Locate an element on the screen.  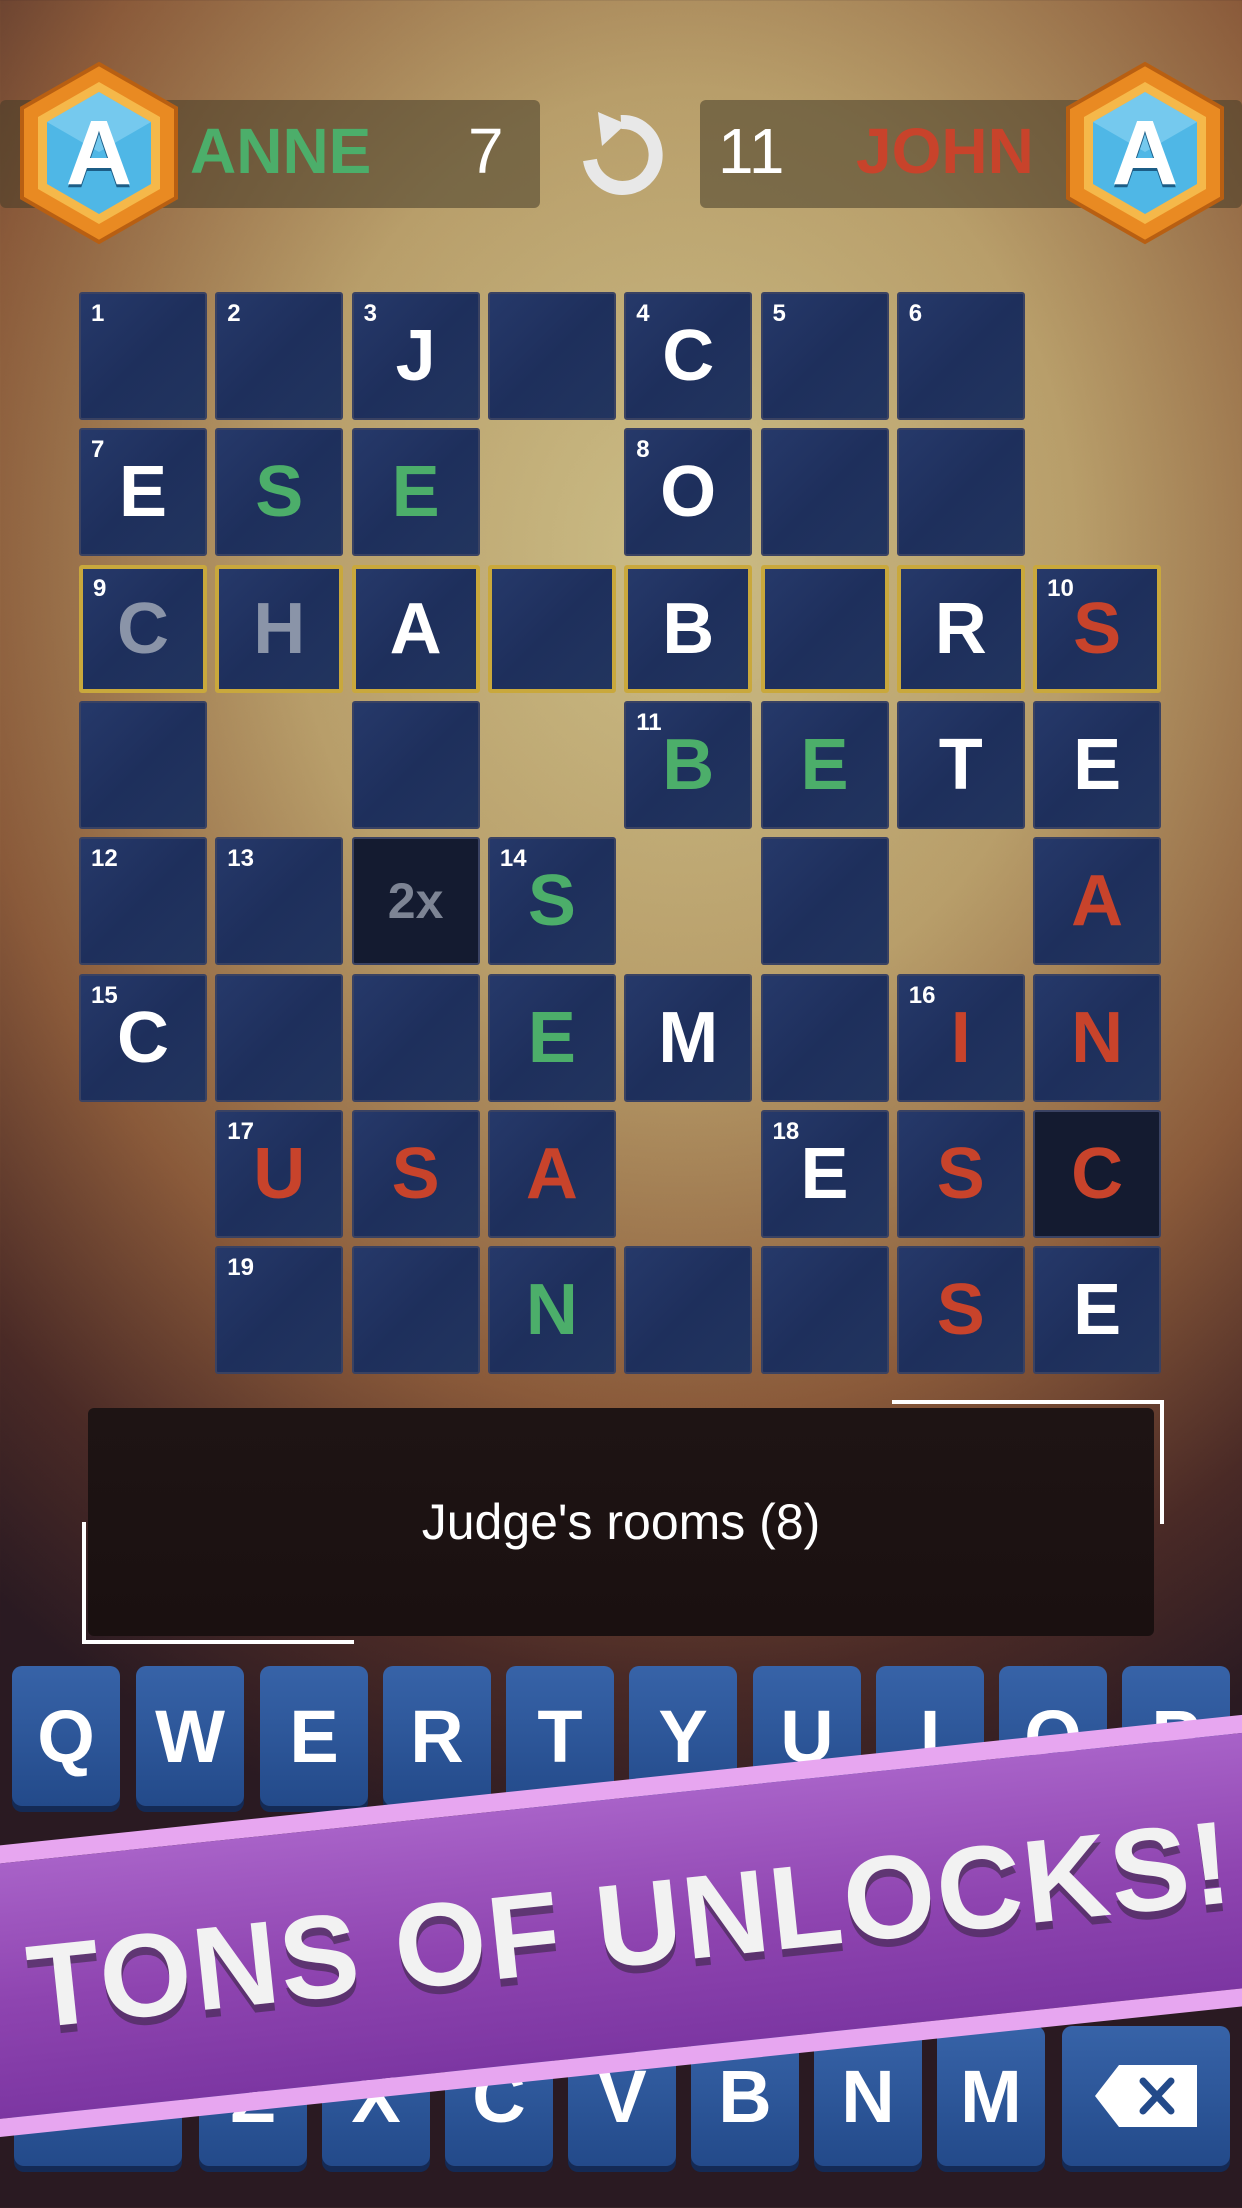
grid-cell-r5c2 is located at coordinates (415, 1037).